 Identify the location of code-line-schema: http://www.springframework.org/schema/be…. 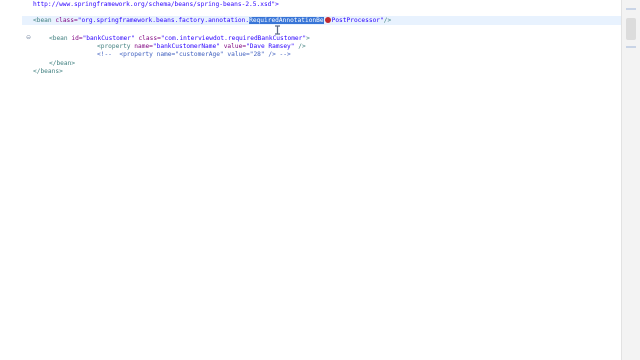
(156, 4).